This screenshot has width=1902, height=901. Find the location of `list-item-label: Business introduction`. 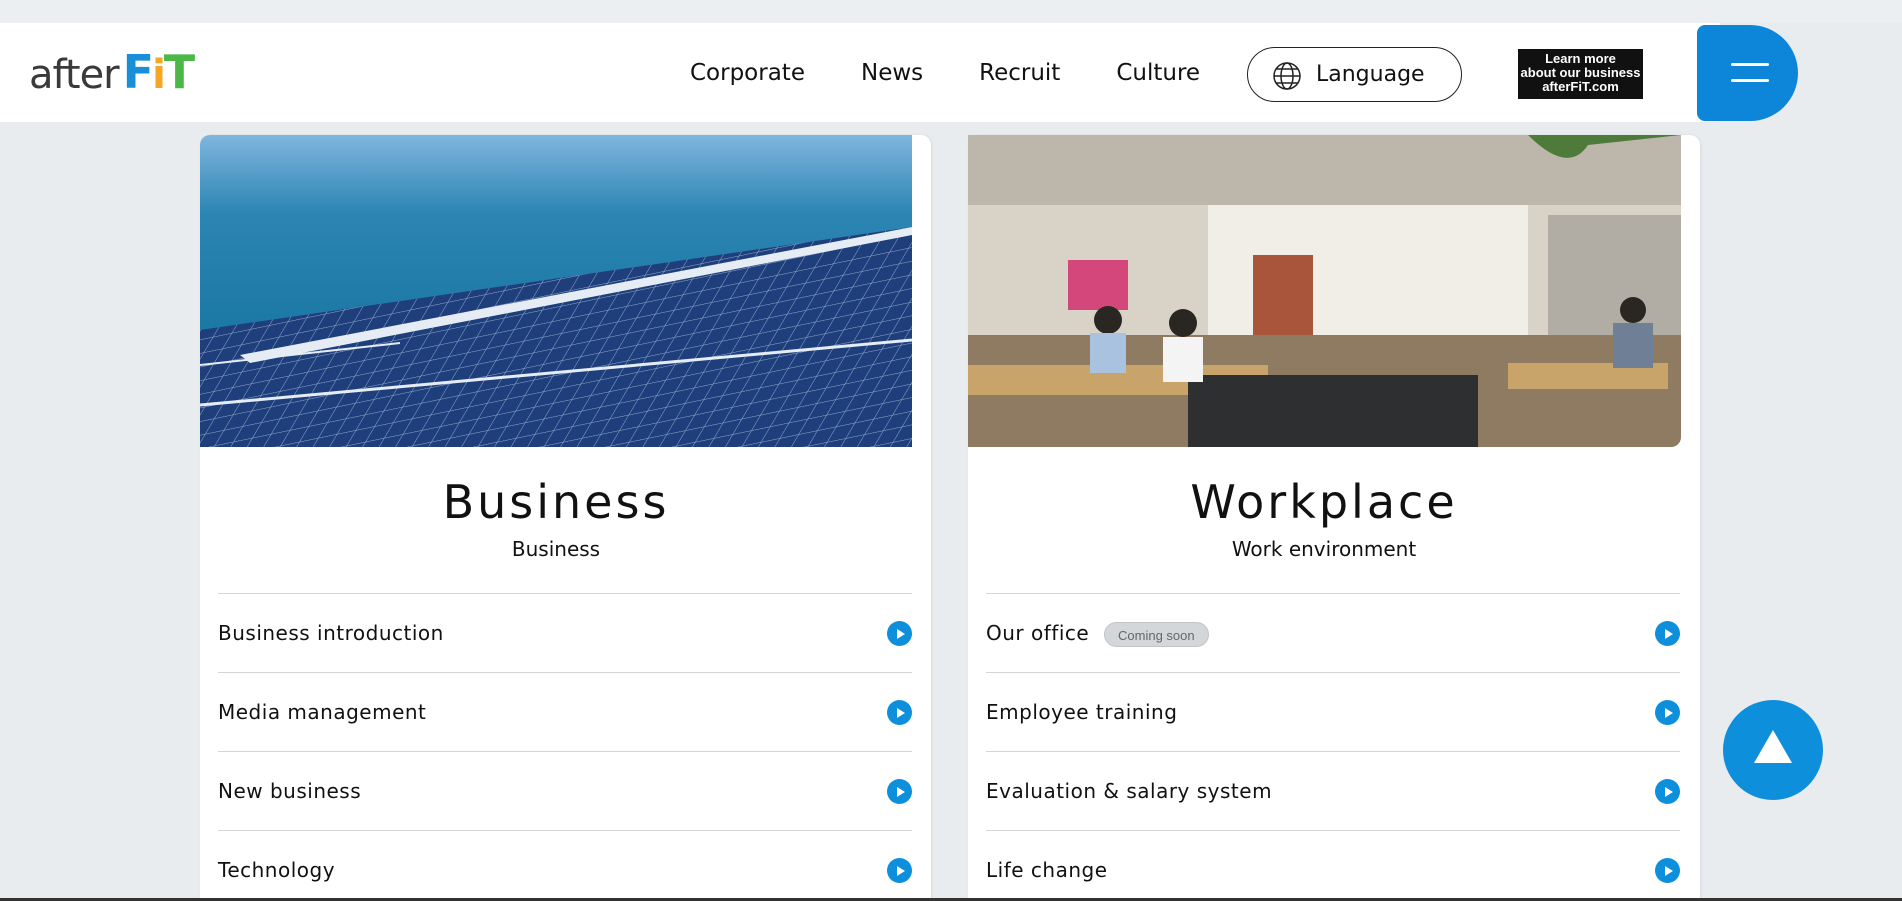

list-item-label: Business introduction is located at coordinates (331, 633).